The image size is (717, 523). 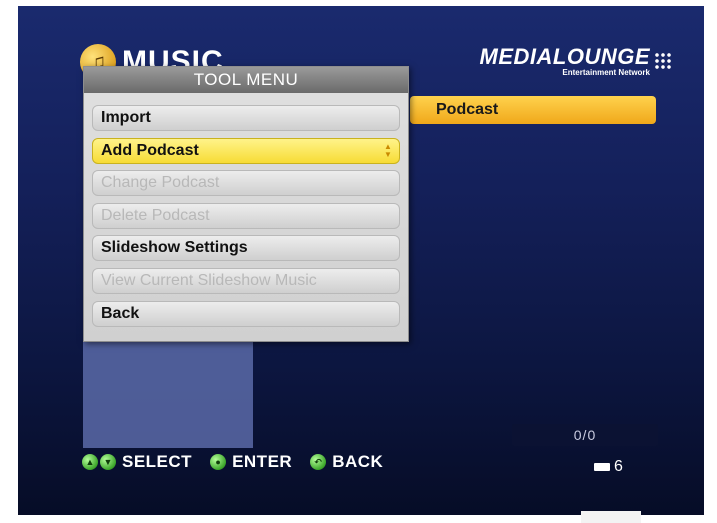 I want to click on status-indicator: 6, so click(x=608, y=467).